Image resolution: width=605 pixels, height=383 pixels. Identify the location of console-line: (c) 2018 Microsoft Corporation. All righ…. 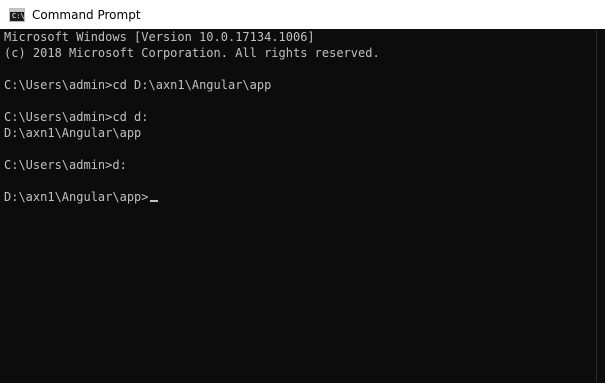
(192, 53).